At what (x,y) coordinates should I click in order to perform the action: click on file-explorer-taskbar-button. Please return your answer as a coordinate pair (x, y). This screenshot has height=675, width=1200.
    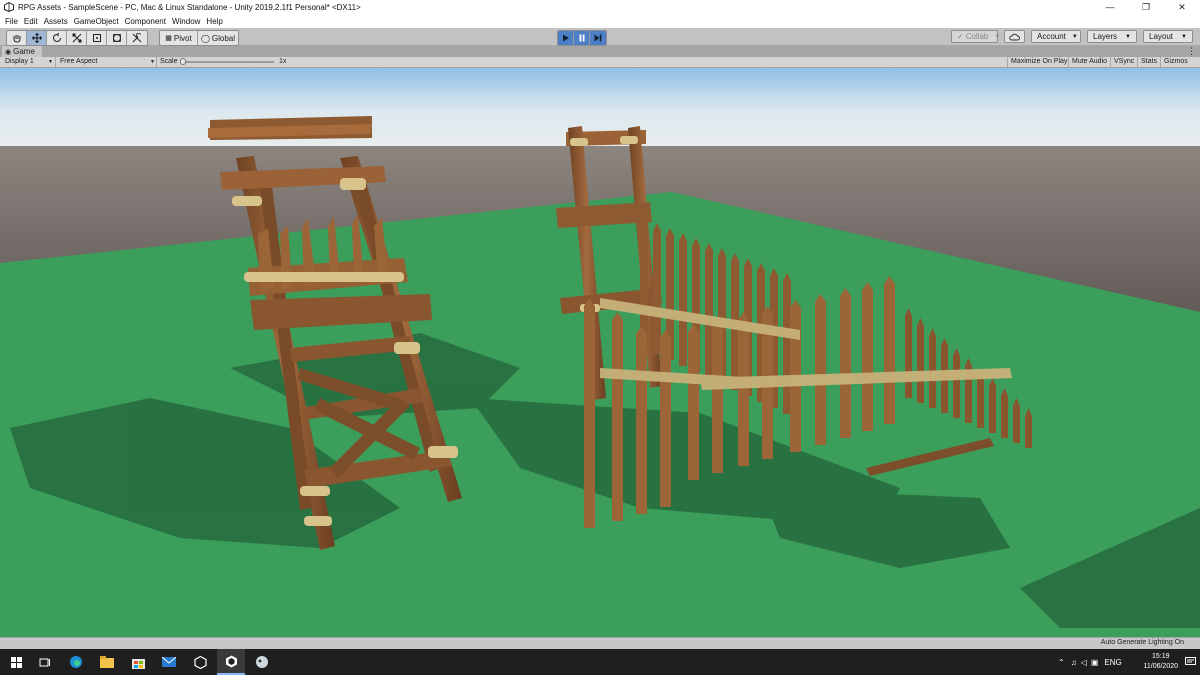
    Looking at the image, I should click on (107, 662).